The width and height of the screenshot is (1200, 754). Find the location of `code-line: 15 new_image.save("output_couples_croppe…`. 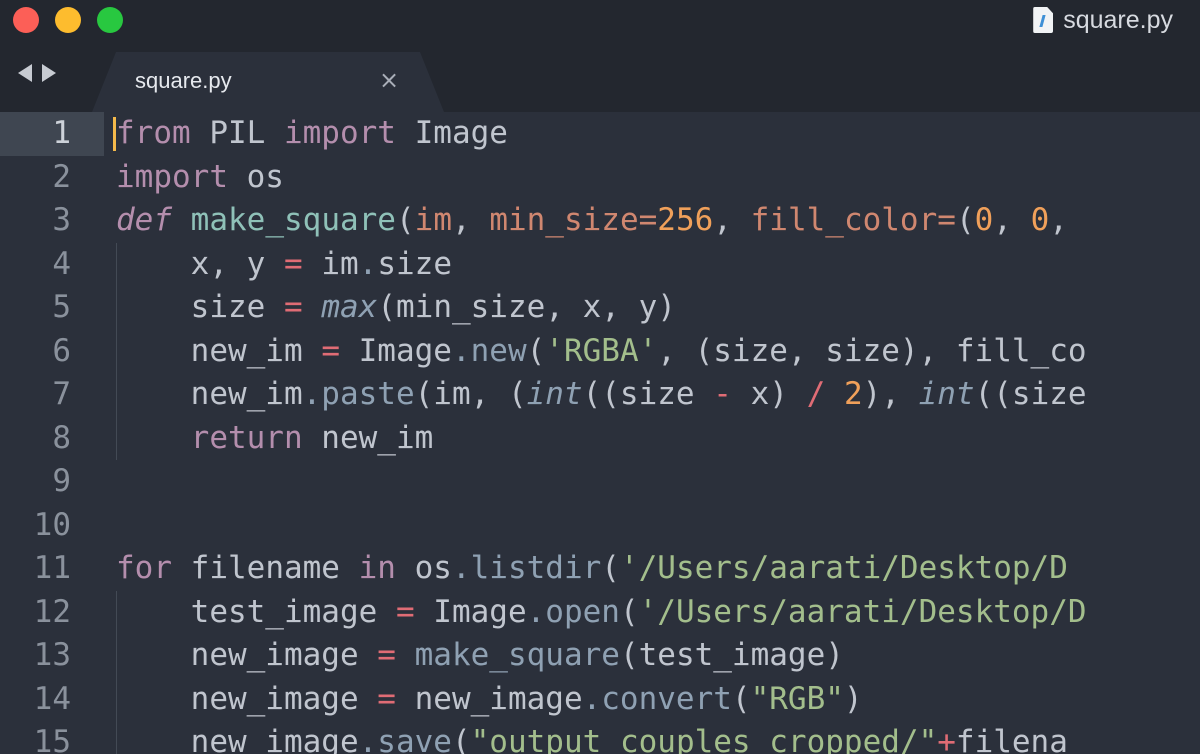

code-line: 15 new_image.save("output_couples_croppe… is located at coordinates (600, 737).